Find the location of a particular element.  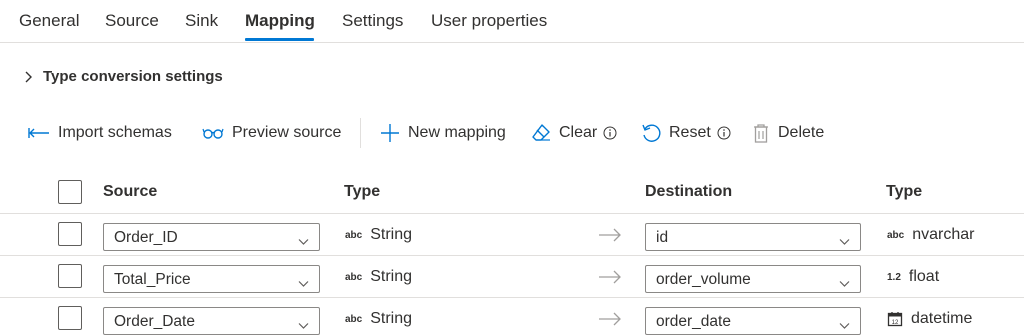

calendar-icon: 12 is located at coordinates (895, 319).